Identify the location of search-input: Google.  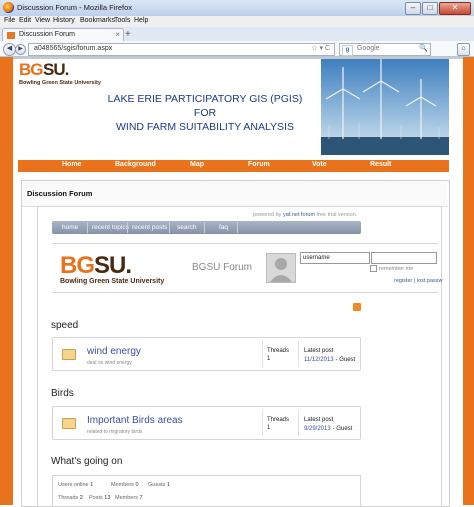
(368, 48).